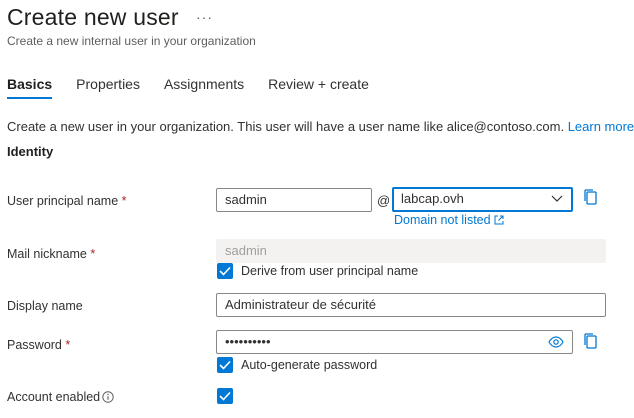  Describe the element at coordinates (204, 17) in the screenshot. I see `more-icon: ···` at that location.